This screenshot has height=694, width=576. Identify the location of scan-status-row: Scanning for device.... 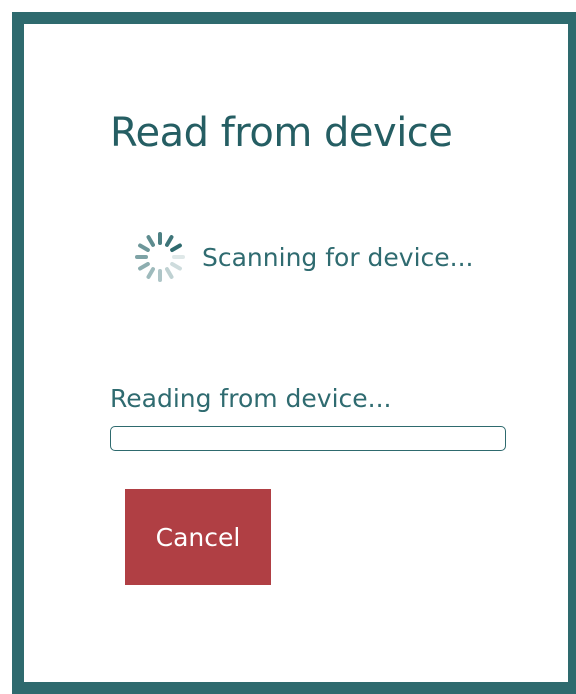
(303, 257).